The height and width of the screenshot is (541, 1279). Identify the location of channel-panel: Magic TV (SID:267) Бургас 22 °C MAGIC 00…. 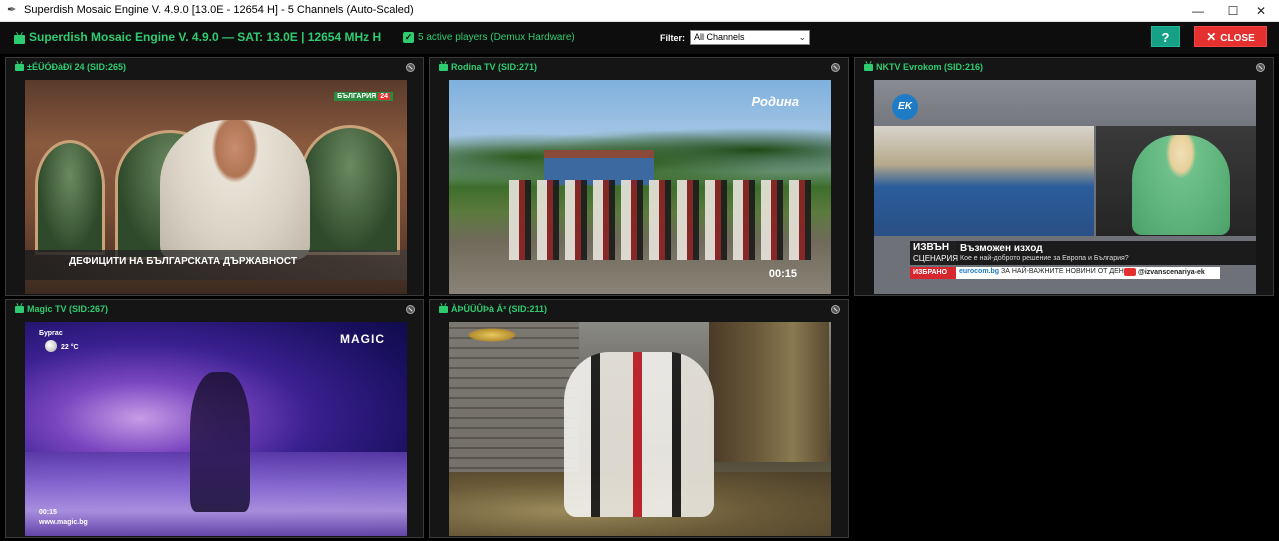
(214, 418).